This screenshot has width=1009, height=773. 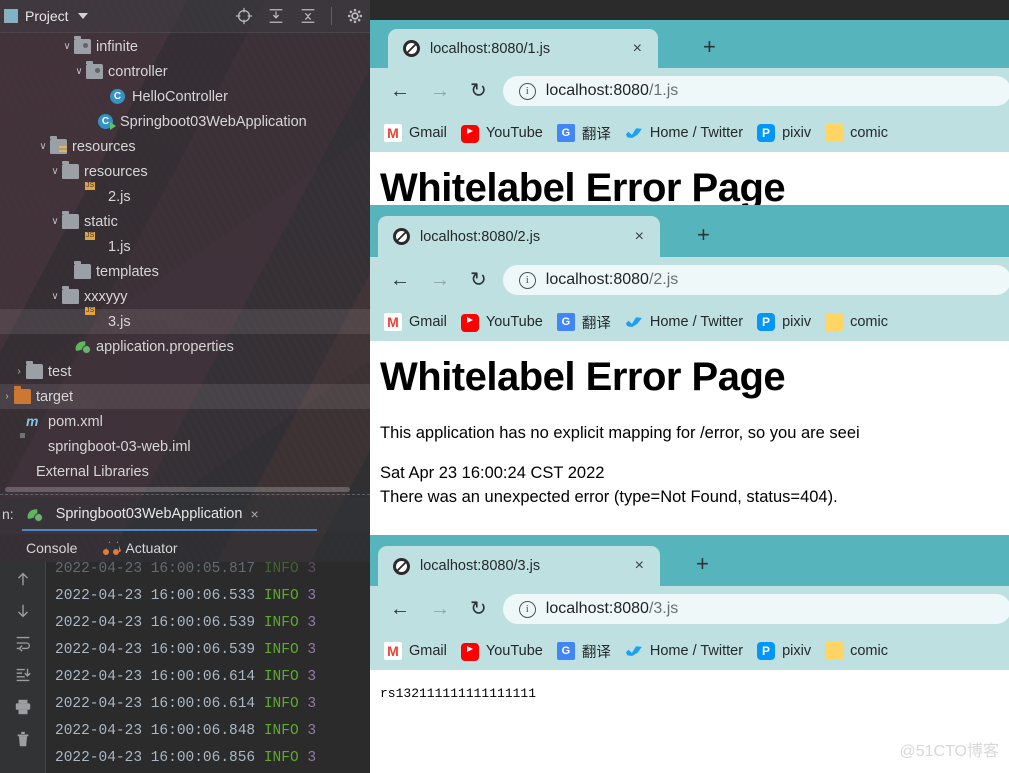 I want to click on trash-icon, so click(x=23, y=739).